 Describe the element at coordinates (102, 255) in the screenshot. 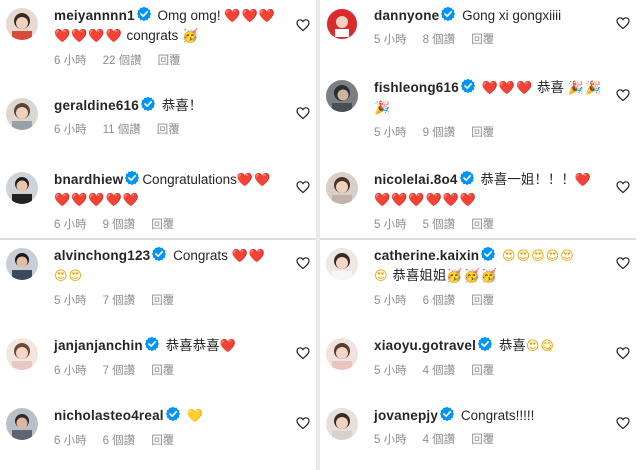

I see `username: alvinchong123` at that location.